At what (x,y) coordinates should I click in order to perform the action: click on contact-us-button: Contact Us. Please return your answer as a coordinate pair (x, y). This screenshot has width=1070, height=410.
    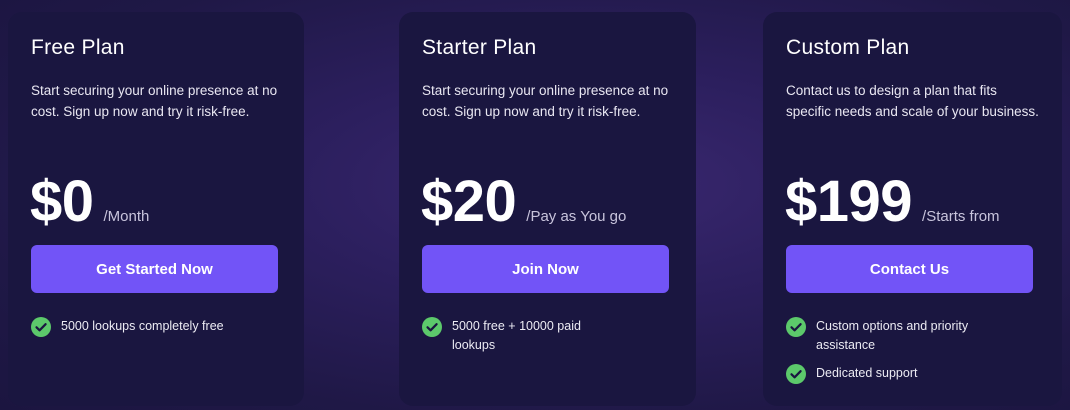
    Looking at the image, I should click on (909, 269).